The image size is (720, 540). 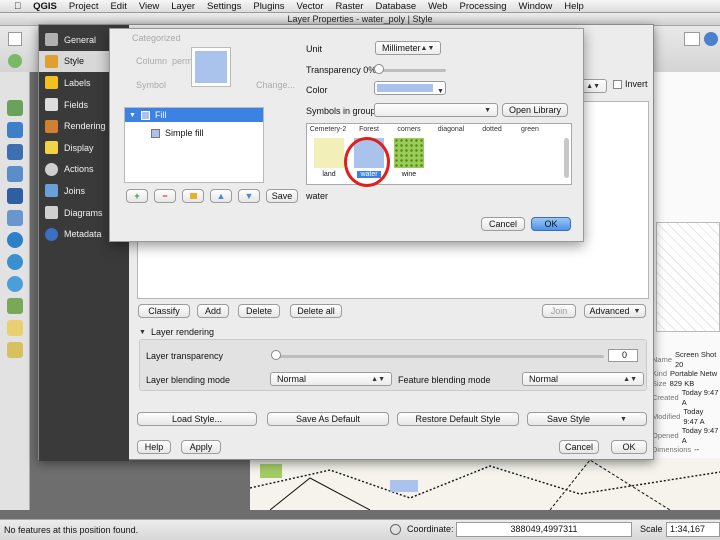 I want to click on invert-checkbox: Invert, so click(x=630, y=84).